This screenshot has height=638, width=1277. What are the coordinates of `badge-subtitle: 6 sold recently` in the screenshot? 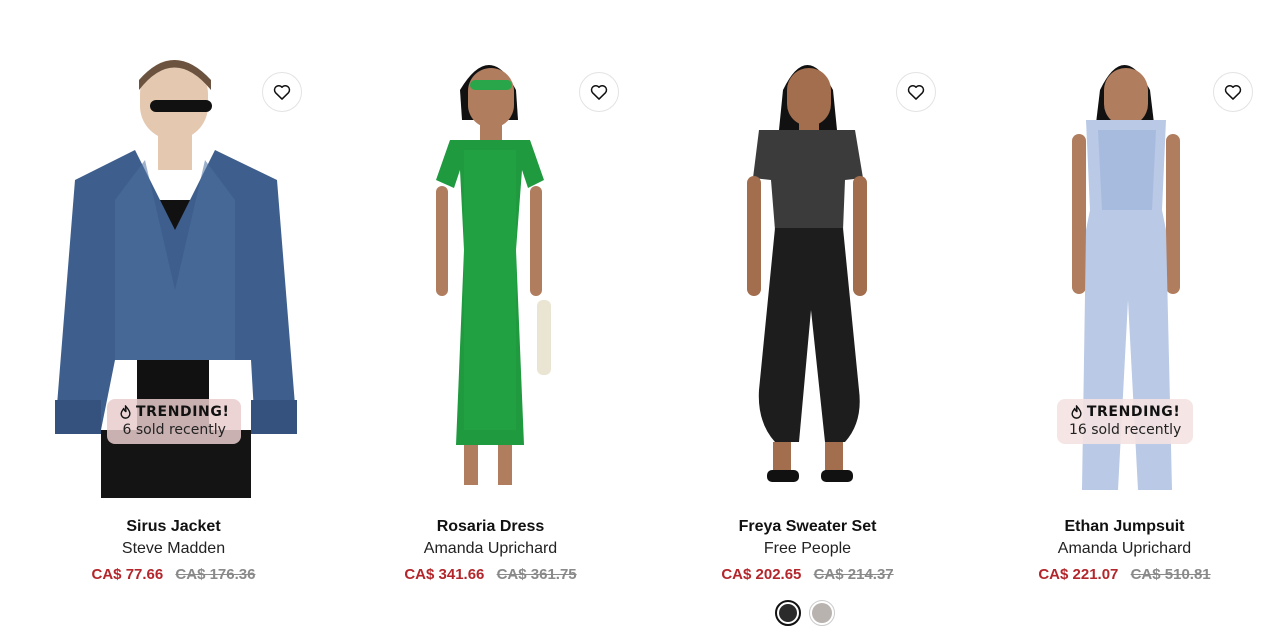 It's located at (174, 430).